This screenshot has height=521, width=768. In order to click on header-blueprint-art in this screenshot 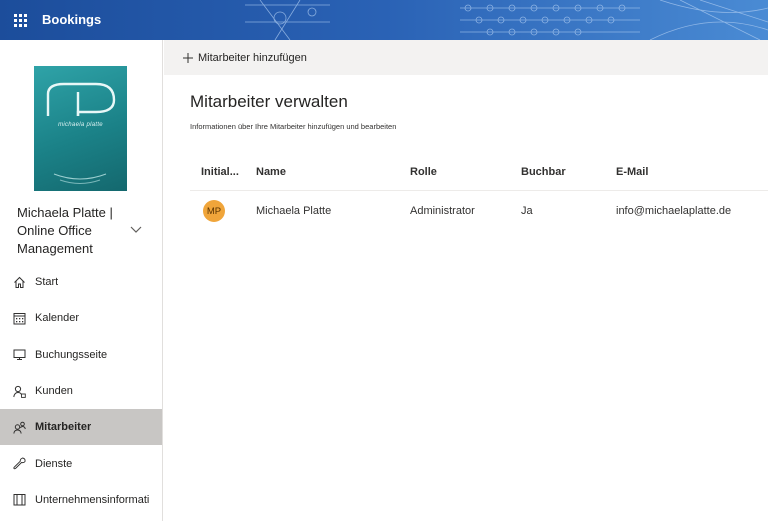, I will do `click(384, 20)`.